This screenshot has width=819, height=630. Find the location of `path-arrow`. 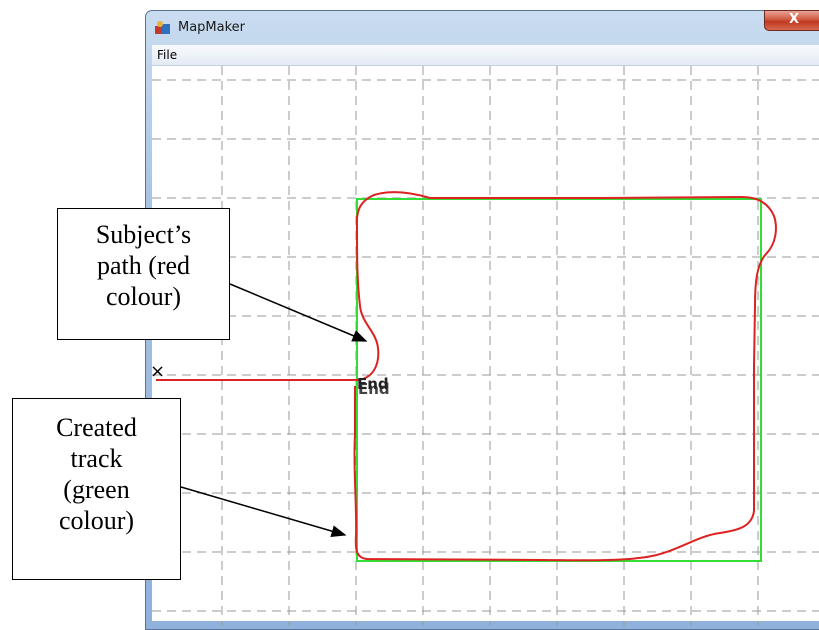

path-arrow is located at coordinates (298, 312).